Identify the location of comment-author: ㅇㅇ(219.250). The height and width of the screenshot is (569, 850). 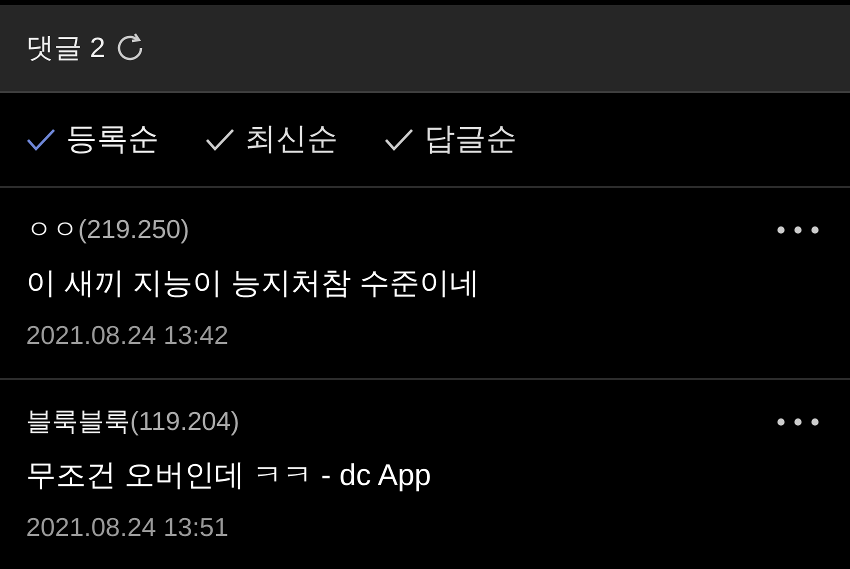
(108, 229).